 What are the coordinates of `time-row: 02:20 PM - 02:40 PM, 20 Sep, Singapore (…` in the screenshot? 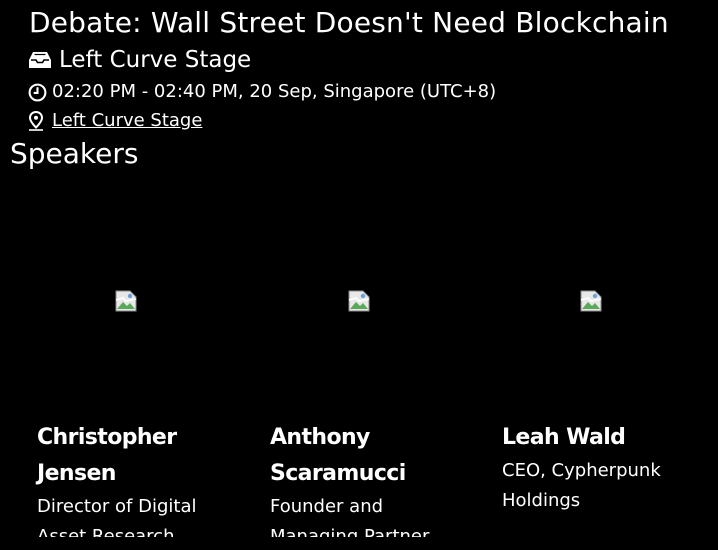 It's located at (262, 92).